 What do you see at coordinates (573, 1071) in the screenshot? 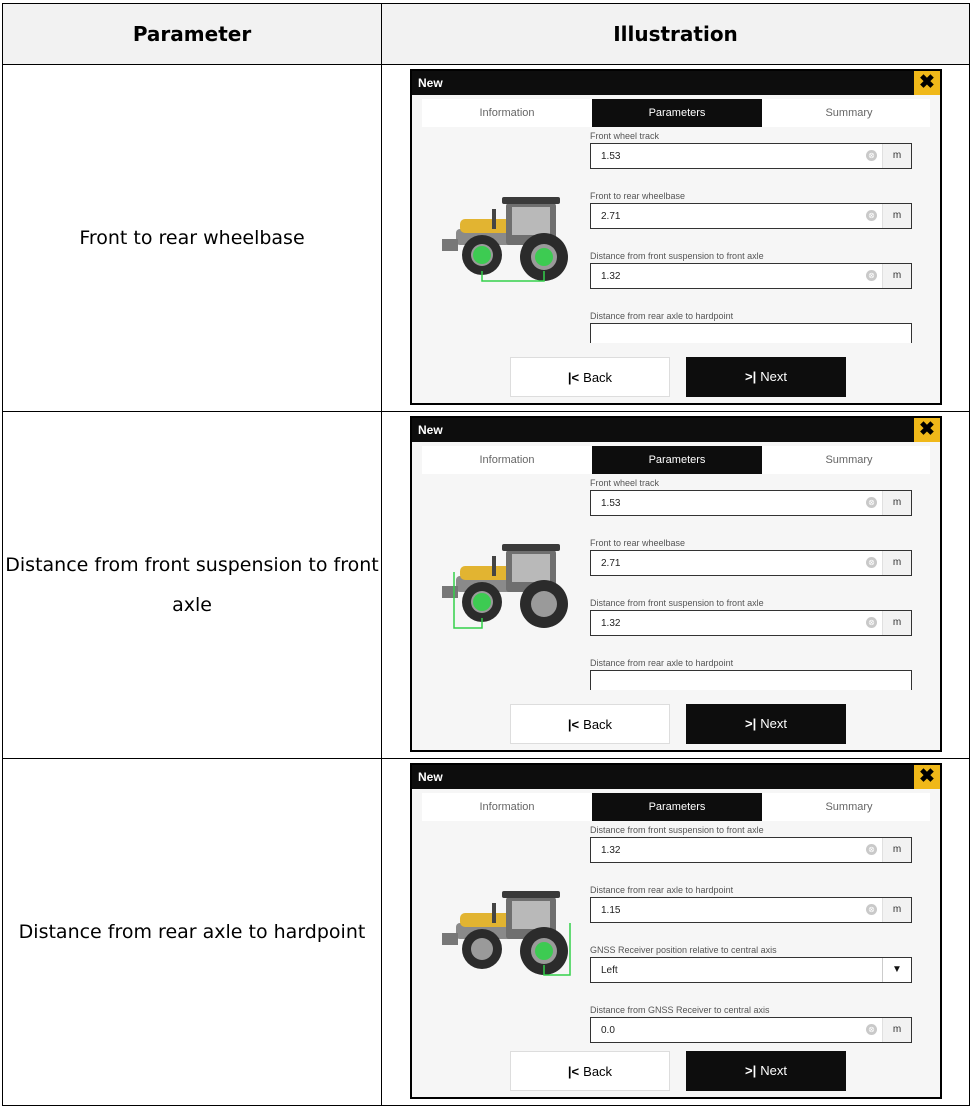
I see `back-icon: |<` at bounding box center [573, 1071].